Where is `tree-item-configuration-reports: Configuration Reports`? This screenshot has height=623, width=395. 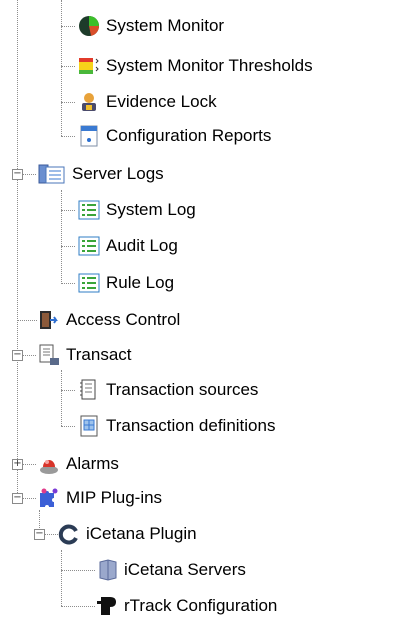
tree-item-configuration-reports: Configuration Reports is located at coordinates (174, 136).